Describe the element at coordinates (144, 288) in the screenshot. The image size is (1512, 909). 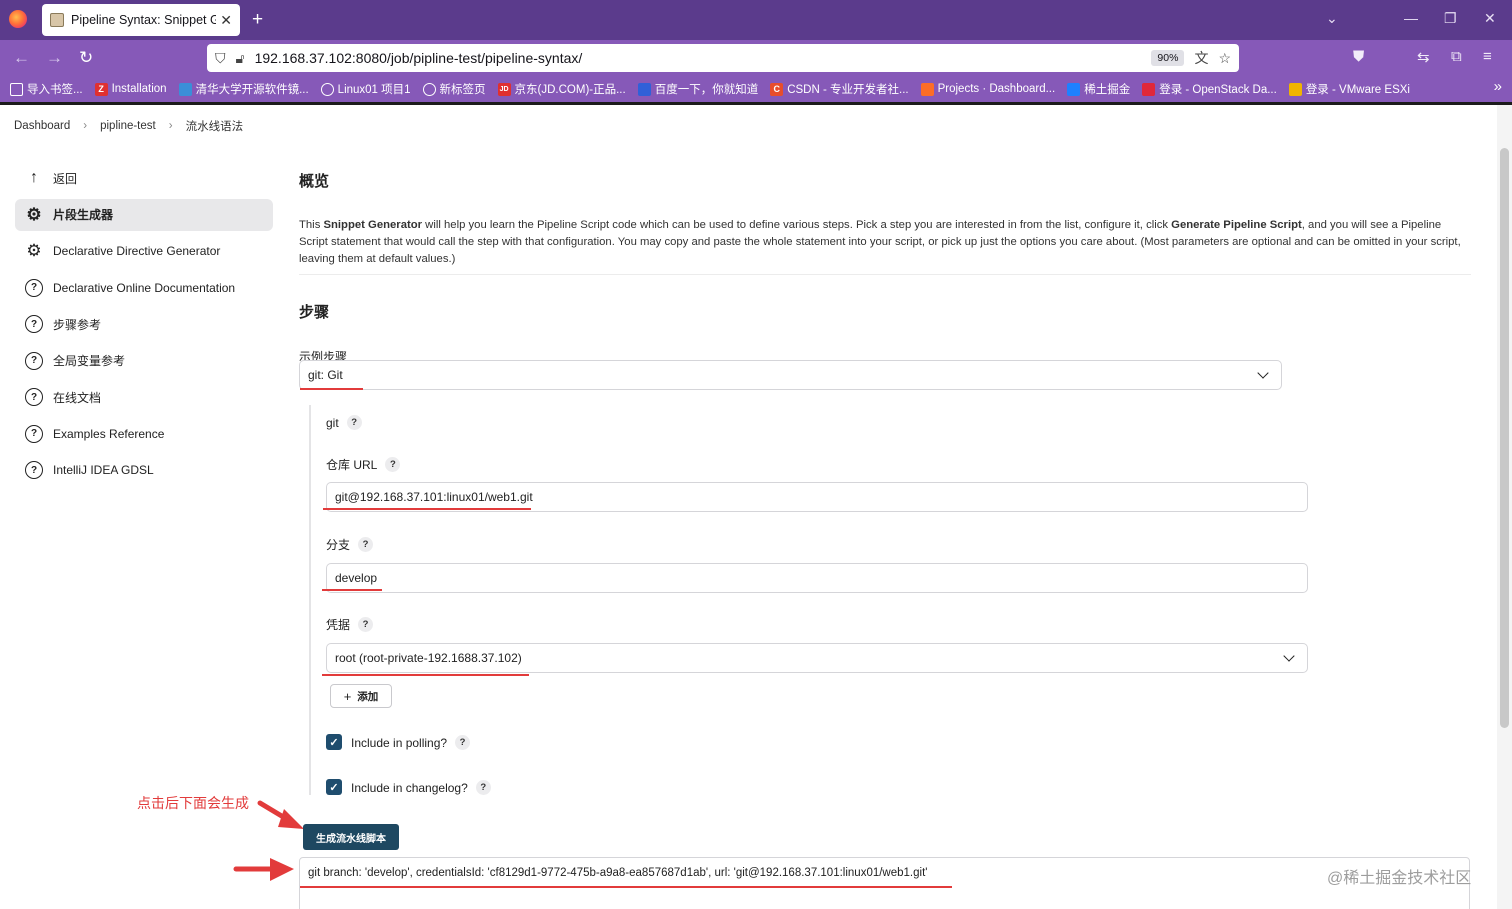
I see `sidebar-item: ? Declarative Online Documentation` at that location.